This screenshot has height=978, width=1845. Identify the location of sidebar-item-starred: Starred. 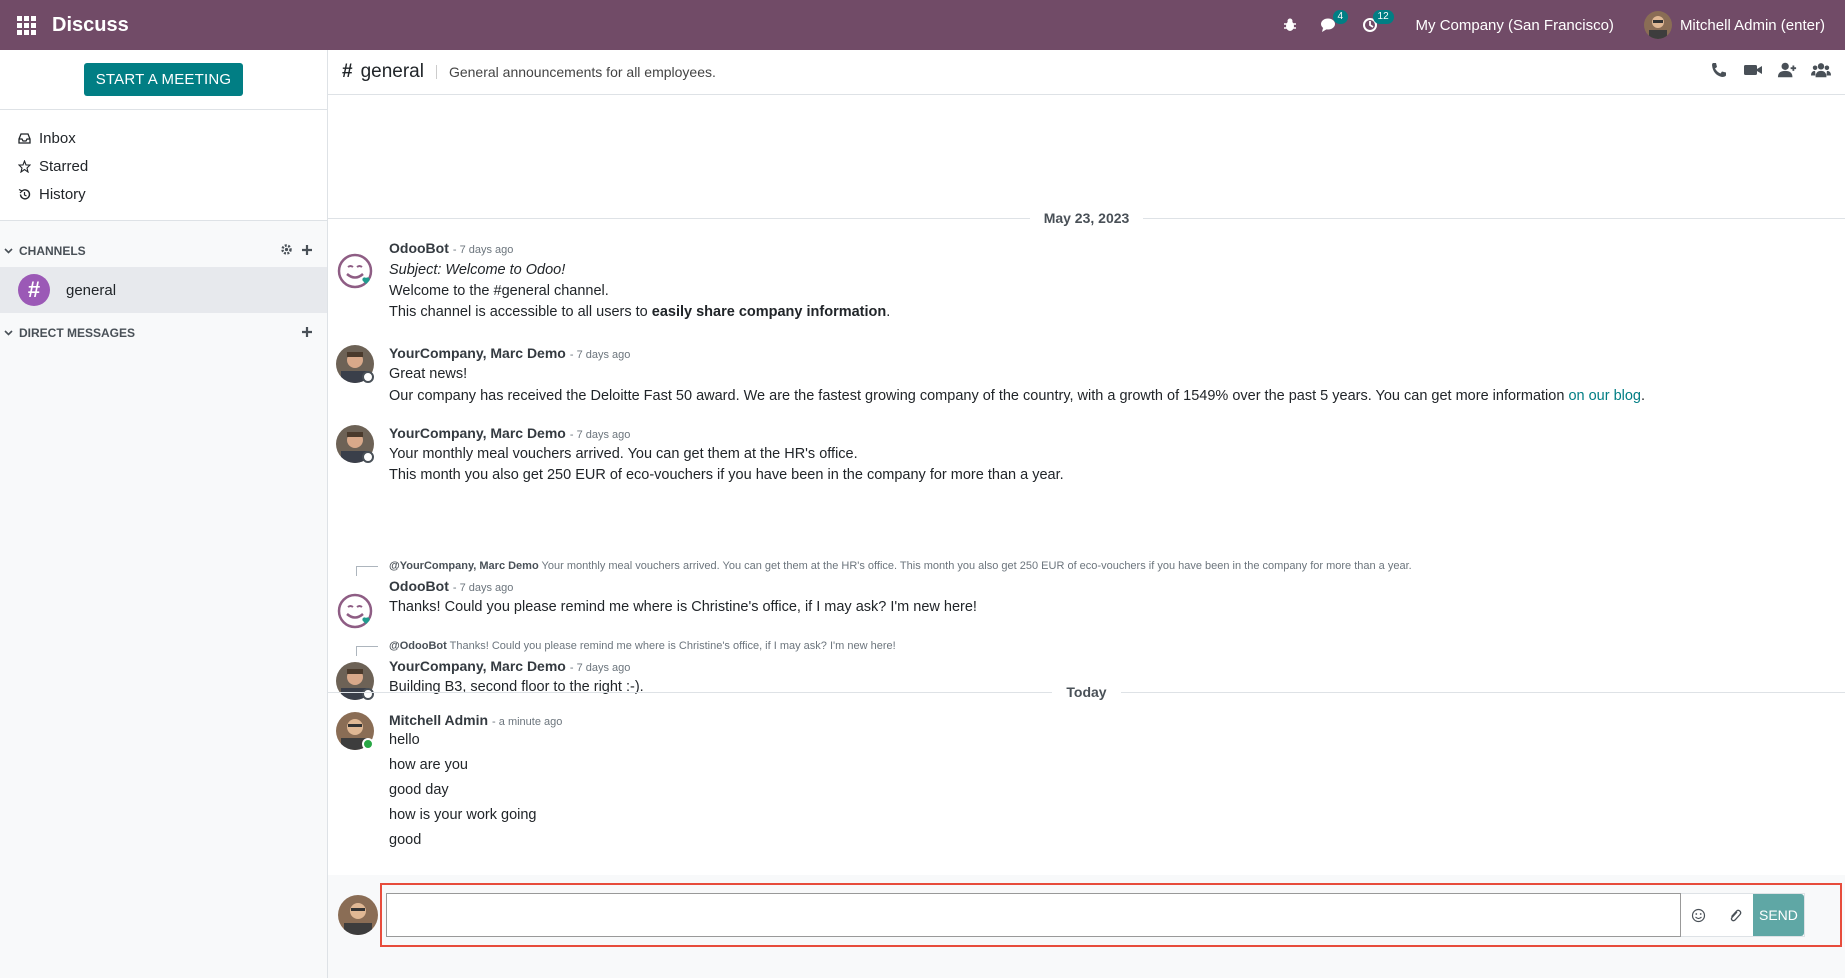
(163, 166).